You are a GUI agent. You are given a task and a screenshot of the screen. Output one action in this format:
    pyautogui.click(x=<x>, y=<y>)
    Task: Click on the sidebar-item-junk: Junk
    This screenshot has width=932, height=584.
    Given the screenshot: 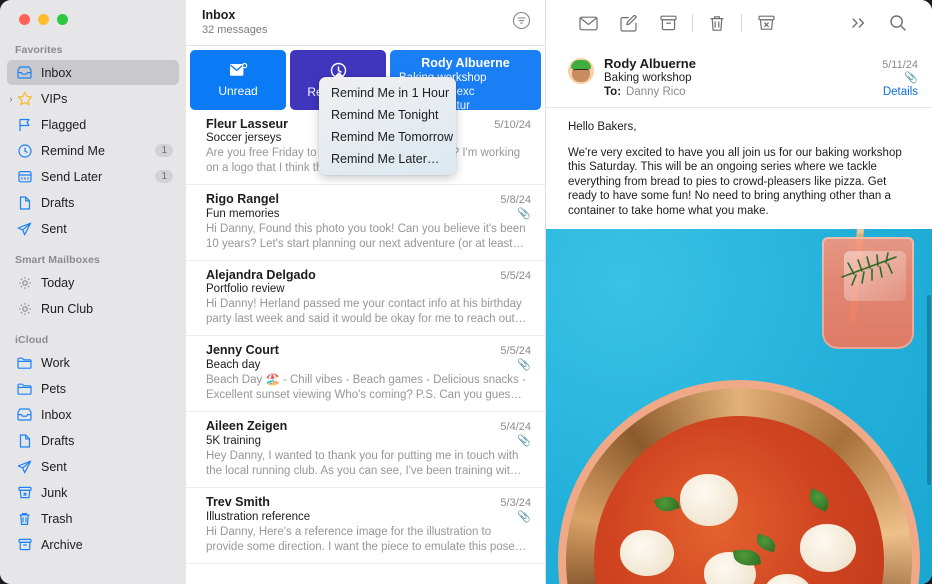 What is the action you would take?
    pyautogui.click(x=93, y=492)
    